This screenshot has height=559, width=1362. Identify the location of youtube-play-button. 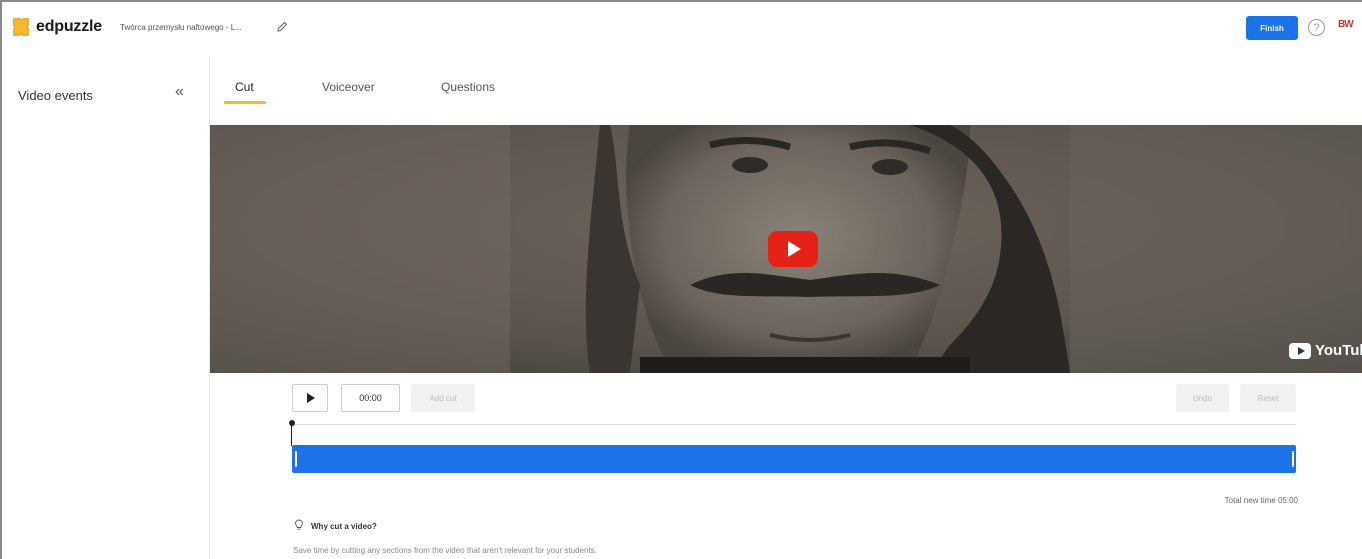
(793, 249).